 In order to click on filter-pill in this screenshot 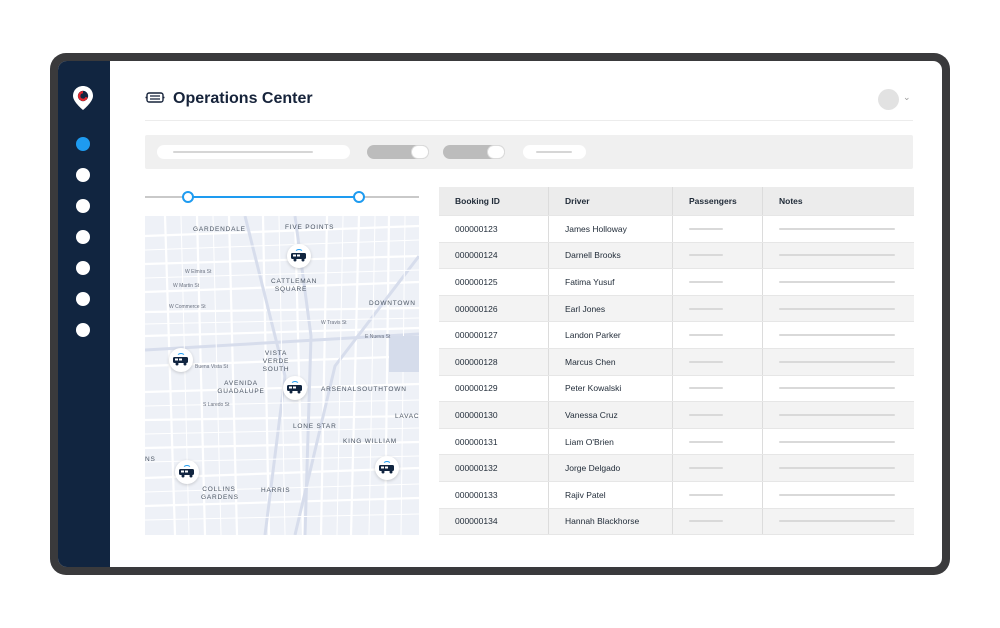, I will do `click(554, 152)`.